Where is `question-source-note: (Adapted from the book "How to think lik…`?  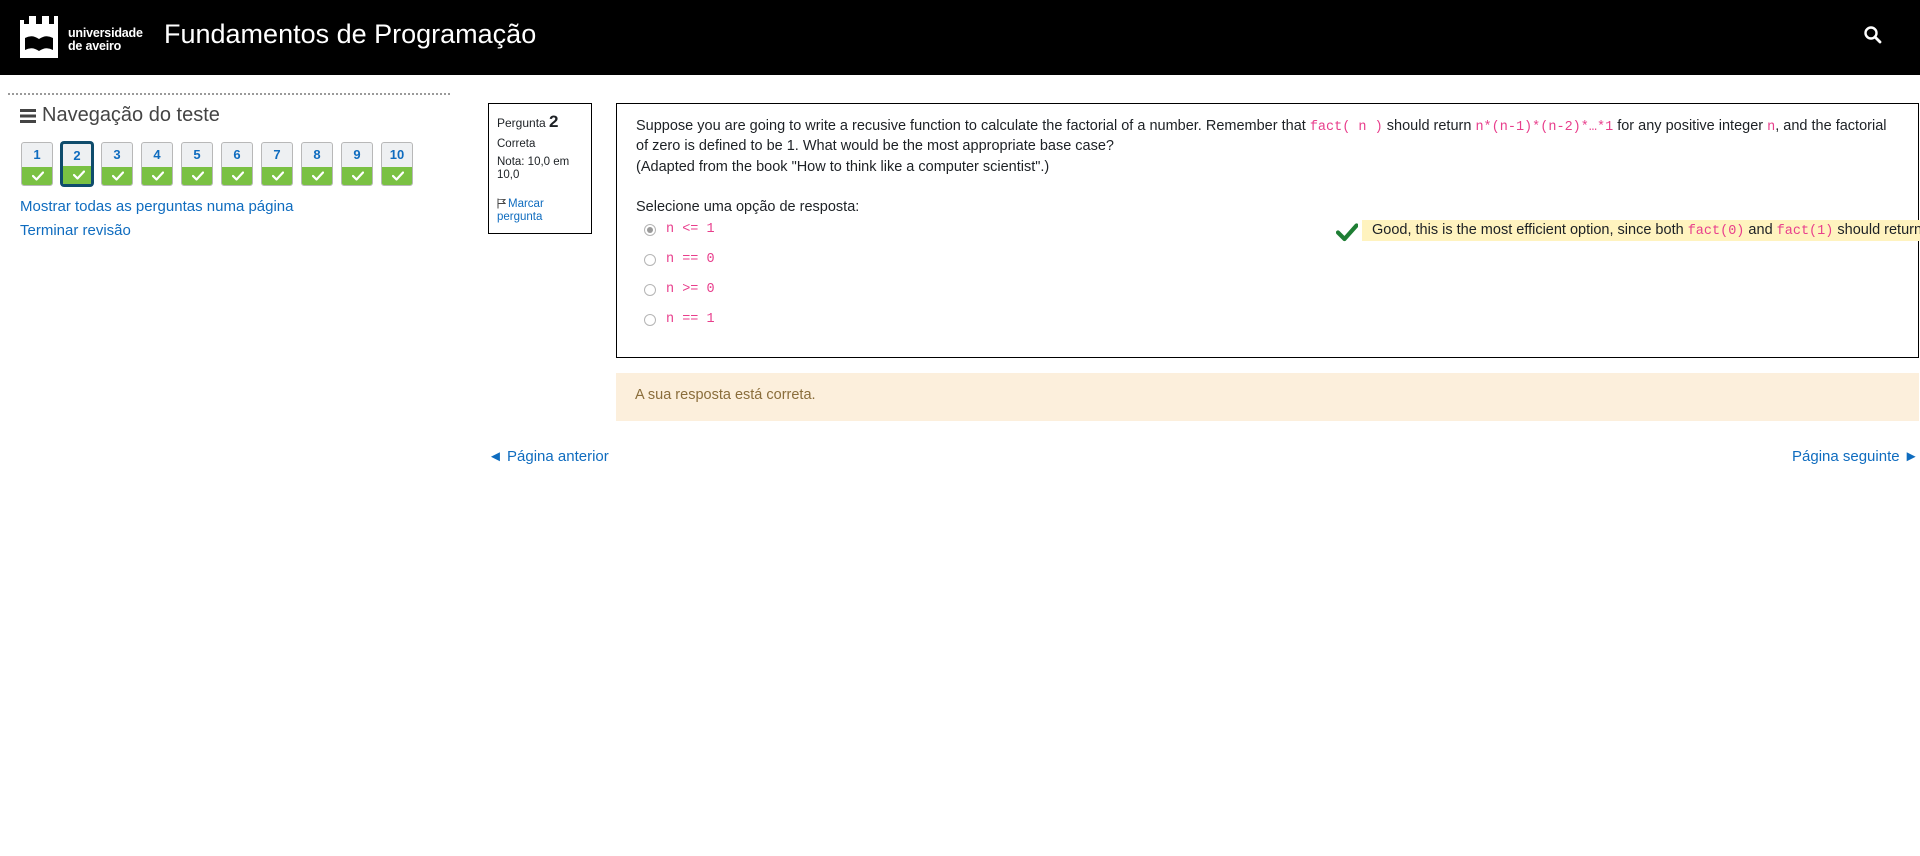
question-source-note: (Adapted from the book "How to think lik… is located at coordinates (843, 167).